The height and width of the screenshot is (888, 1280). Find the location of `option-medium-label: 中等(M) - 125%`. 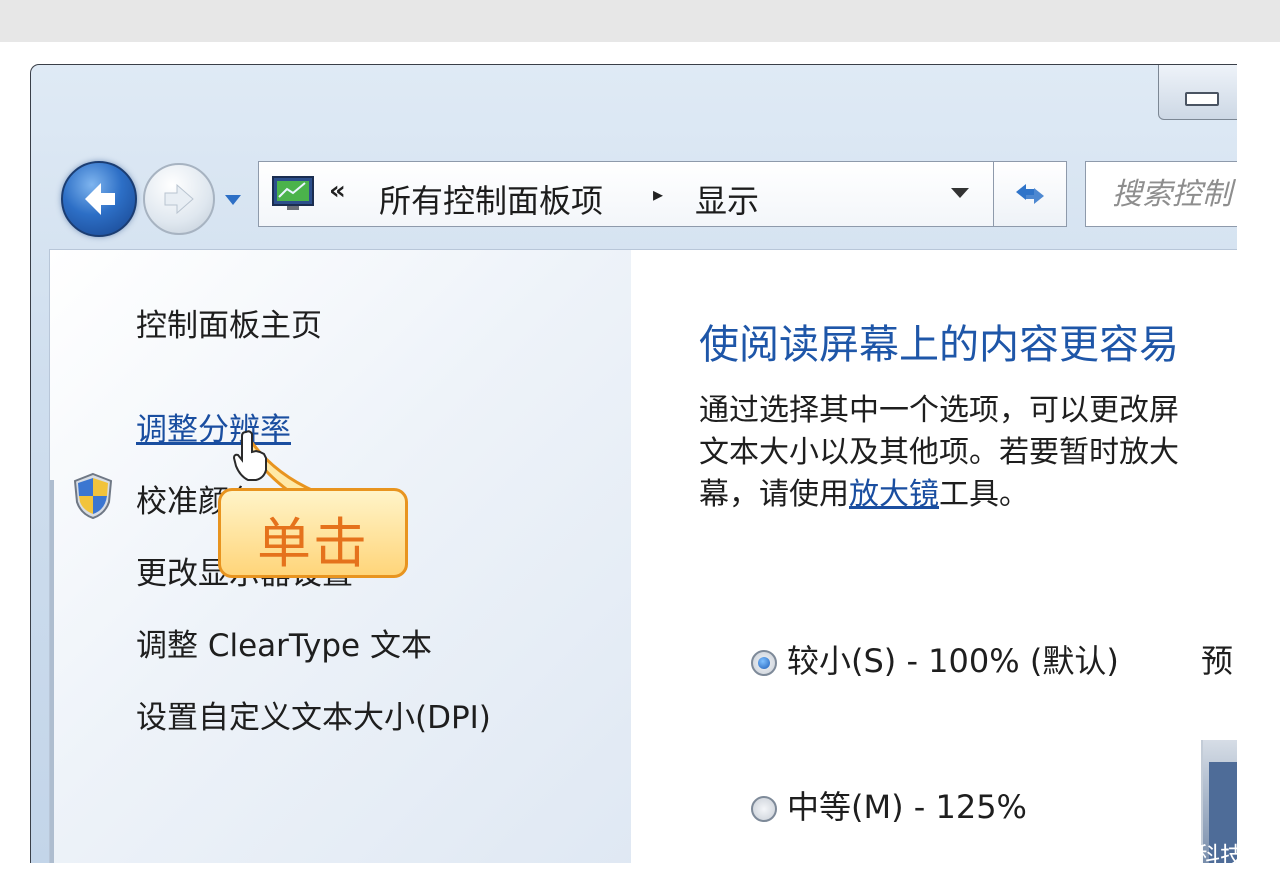

option-medium-label: 中等(M) - 125% is located at coordinates (907, 807).